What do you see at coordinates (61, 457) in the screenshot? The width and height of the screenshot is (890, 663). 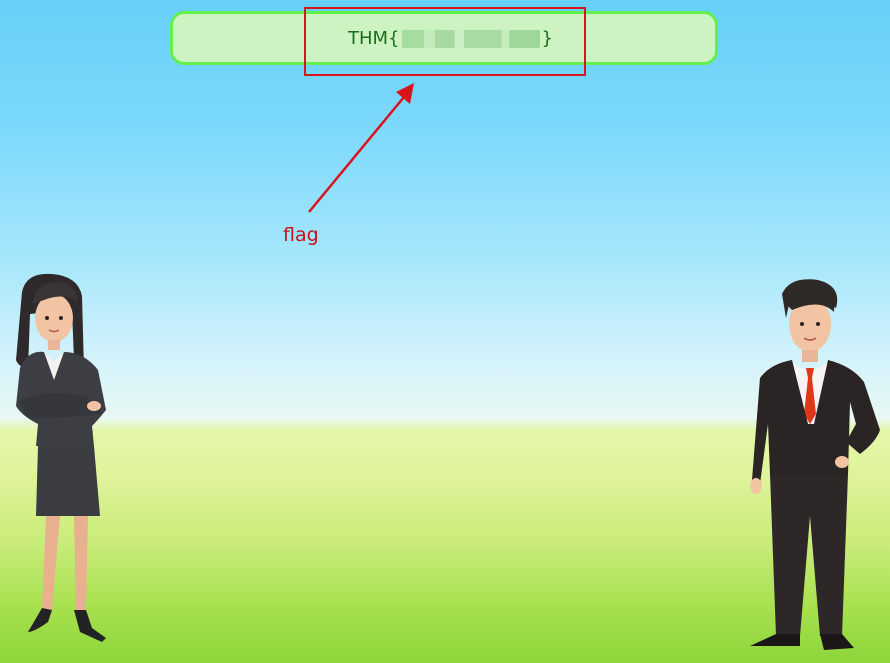 I see `businesswoman-figure` at bounding box center [61, 457].